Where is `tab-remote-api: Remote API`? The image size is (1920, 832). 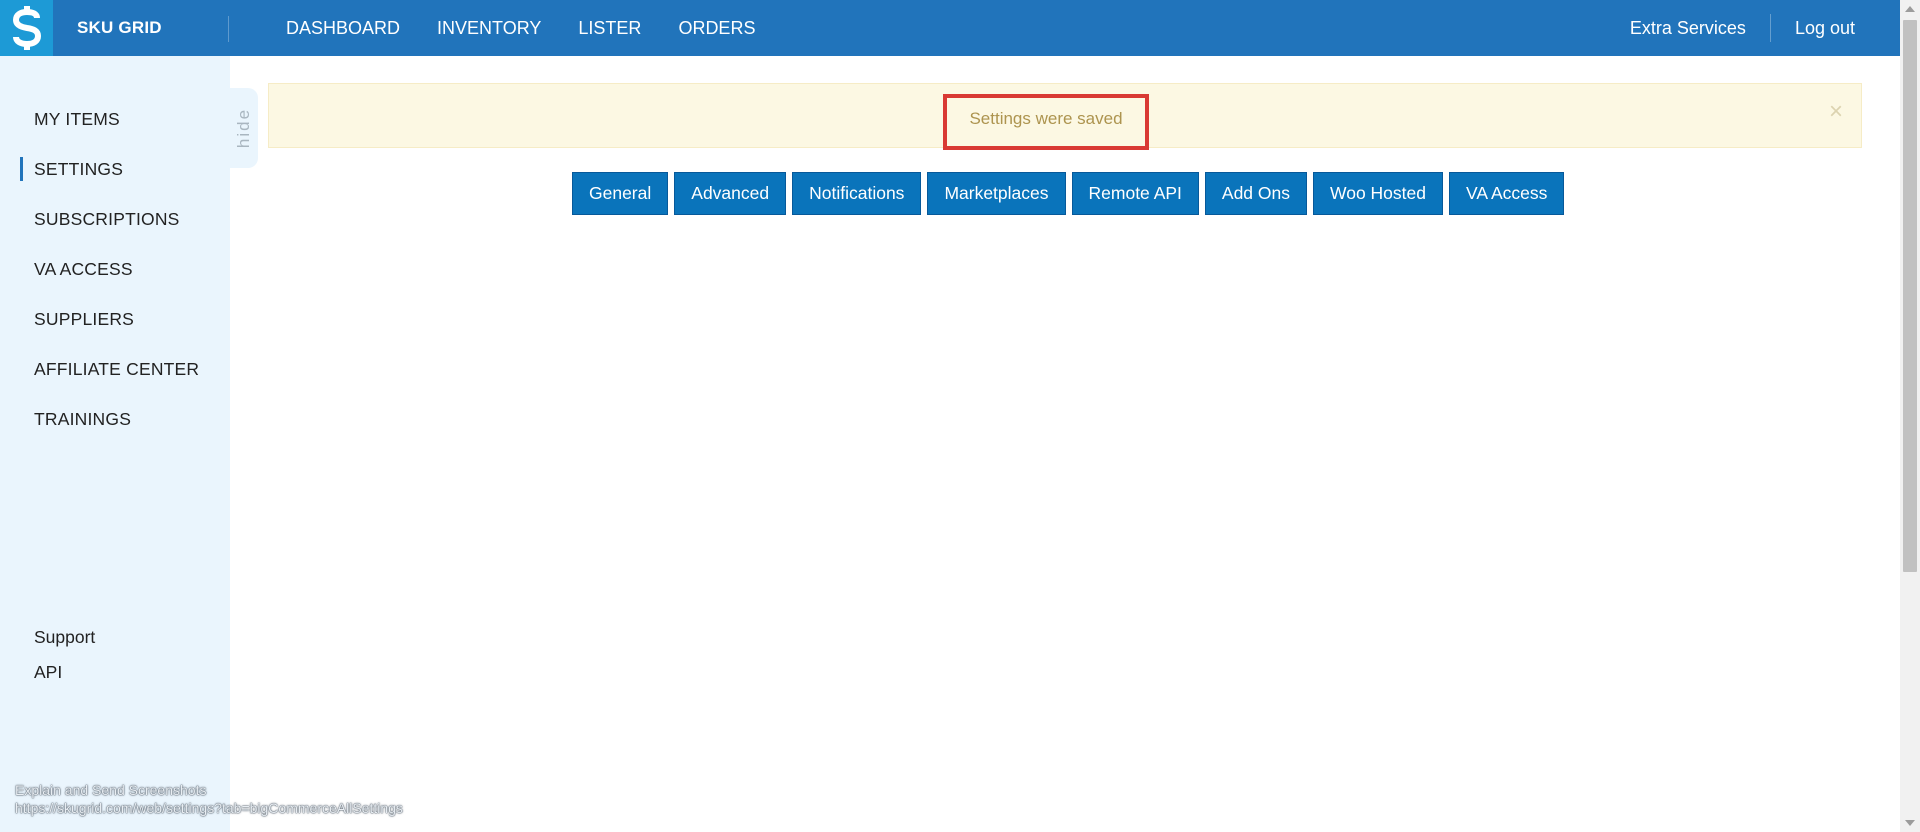
tab-remote-api: Remote API is located at coordinates (1135, 193).